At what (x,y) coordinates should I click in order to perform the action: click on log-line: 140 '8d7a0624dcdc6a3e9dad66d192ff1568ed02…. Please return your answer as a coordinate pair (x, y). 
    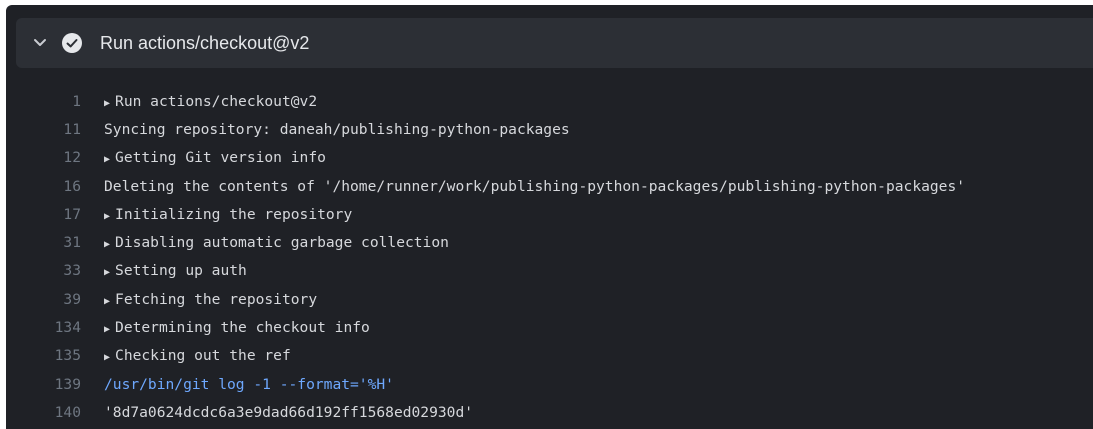
    Looking at the image, I should click on (549, 412).